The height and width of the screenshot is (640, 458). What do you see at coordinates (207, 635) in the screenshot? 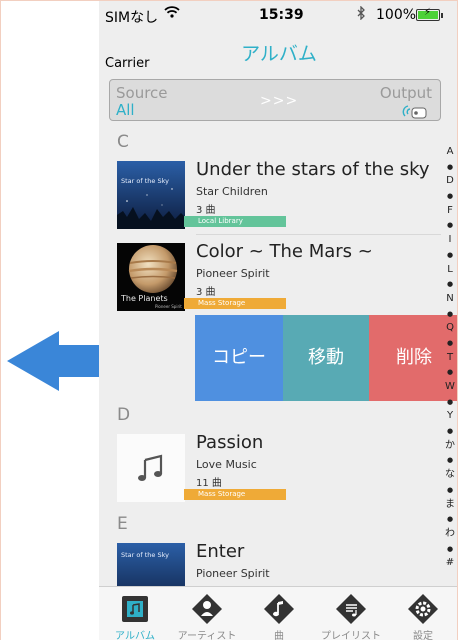
I see `tab-label: アーティスト` at bounding box center [207, 635].